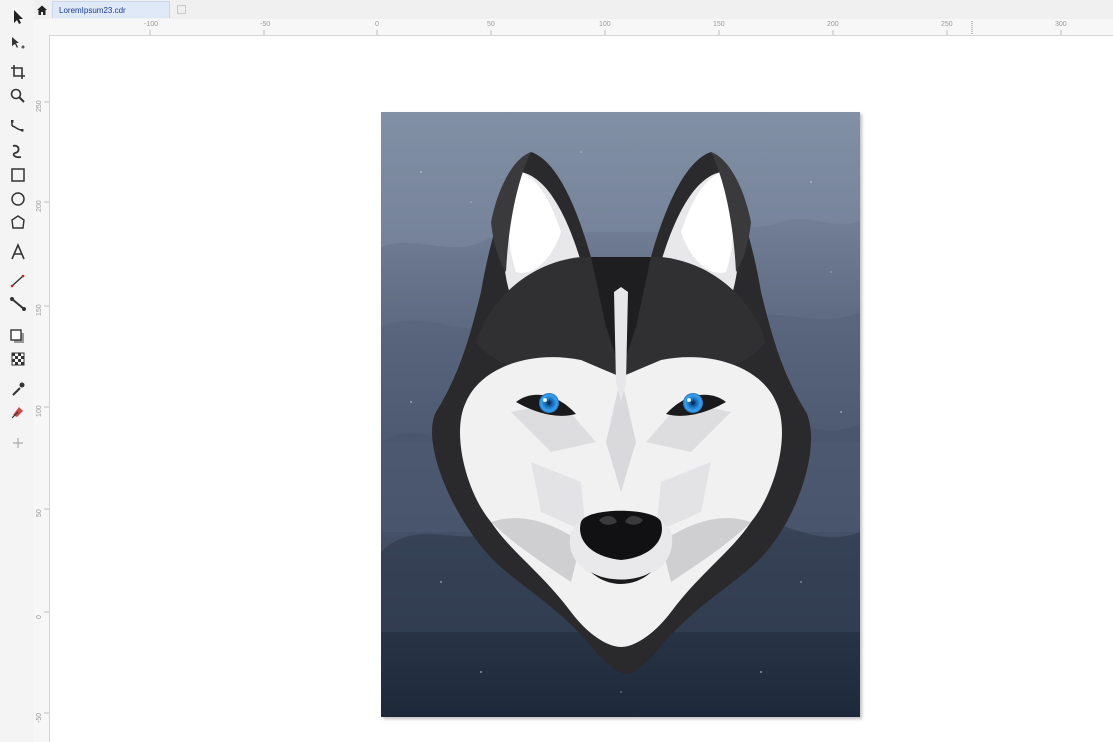  I want to click on document-tab: LoremIpsum23.cdr, so click(111, 9).